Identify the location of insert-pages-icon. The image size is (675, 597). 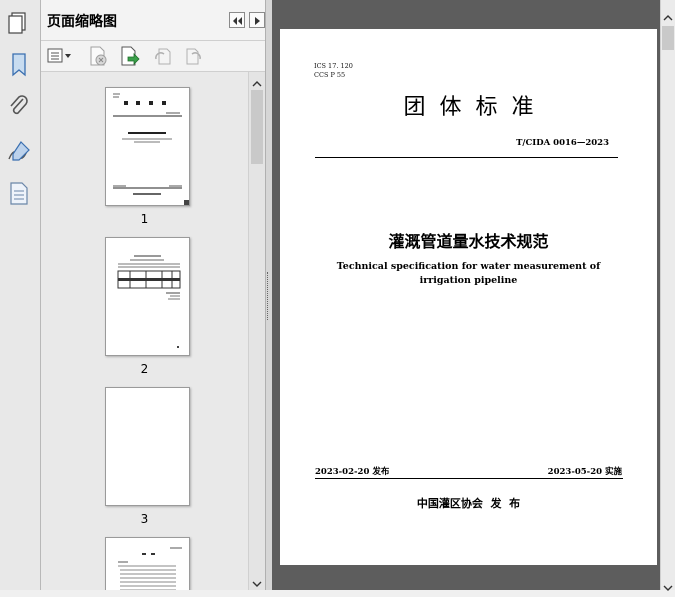
(130, 56).